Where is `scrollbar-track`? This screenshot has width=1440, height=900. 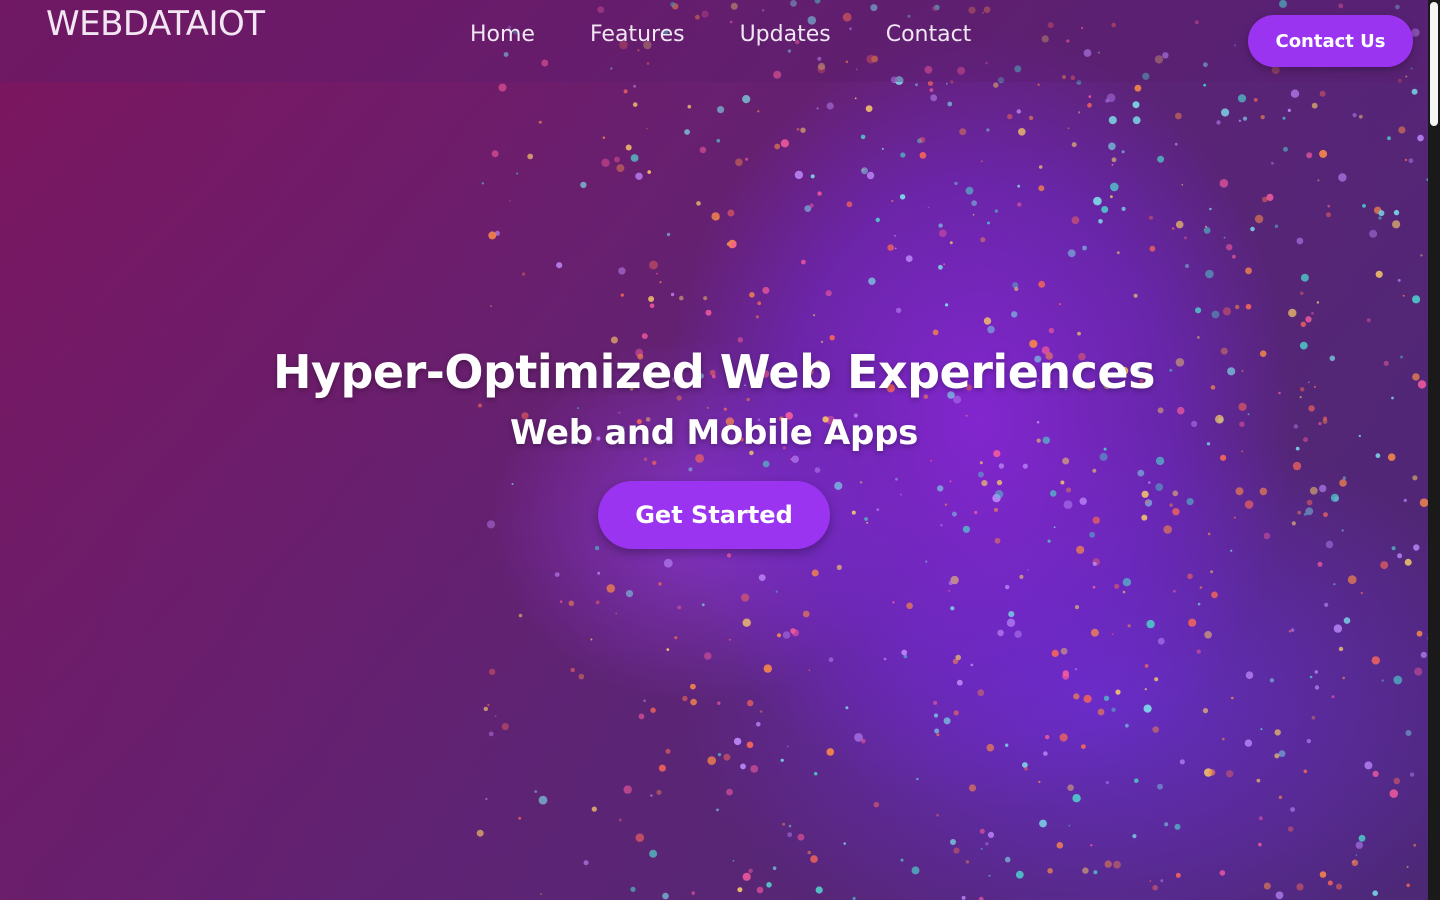 scrollbar-track is located at coordinates (1434, 450).